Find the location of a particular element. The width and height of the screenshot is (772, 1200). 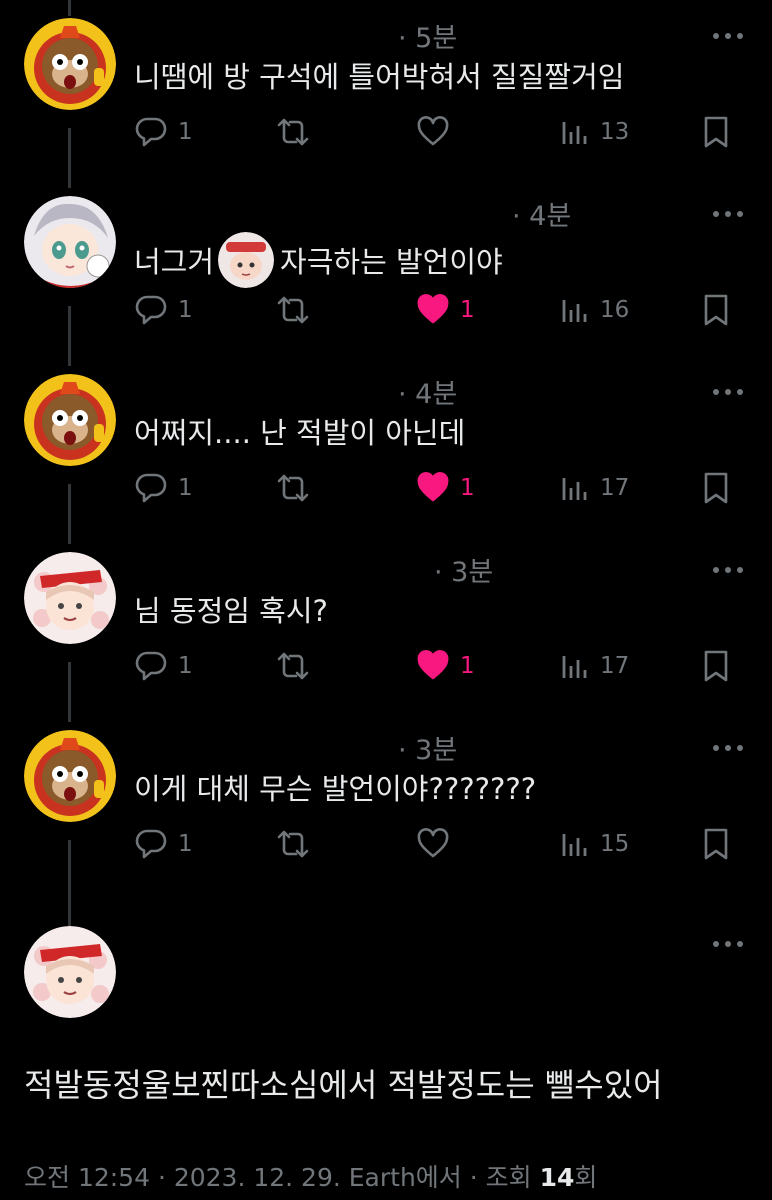

post-text: 님 동정임 혹시? is located at coordinates (231, 609).